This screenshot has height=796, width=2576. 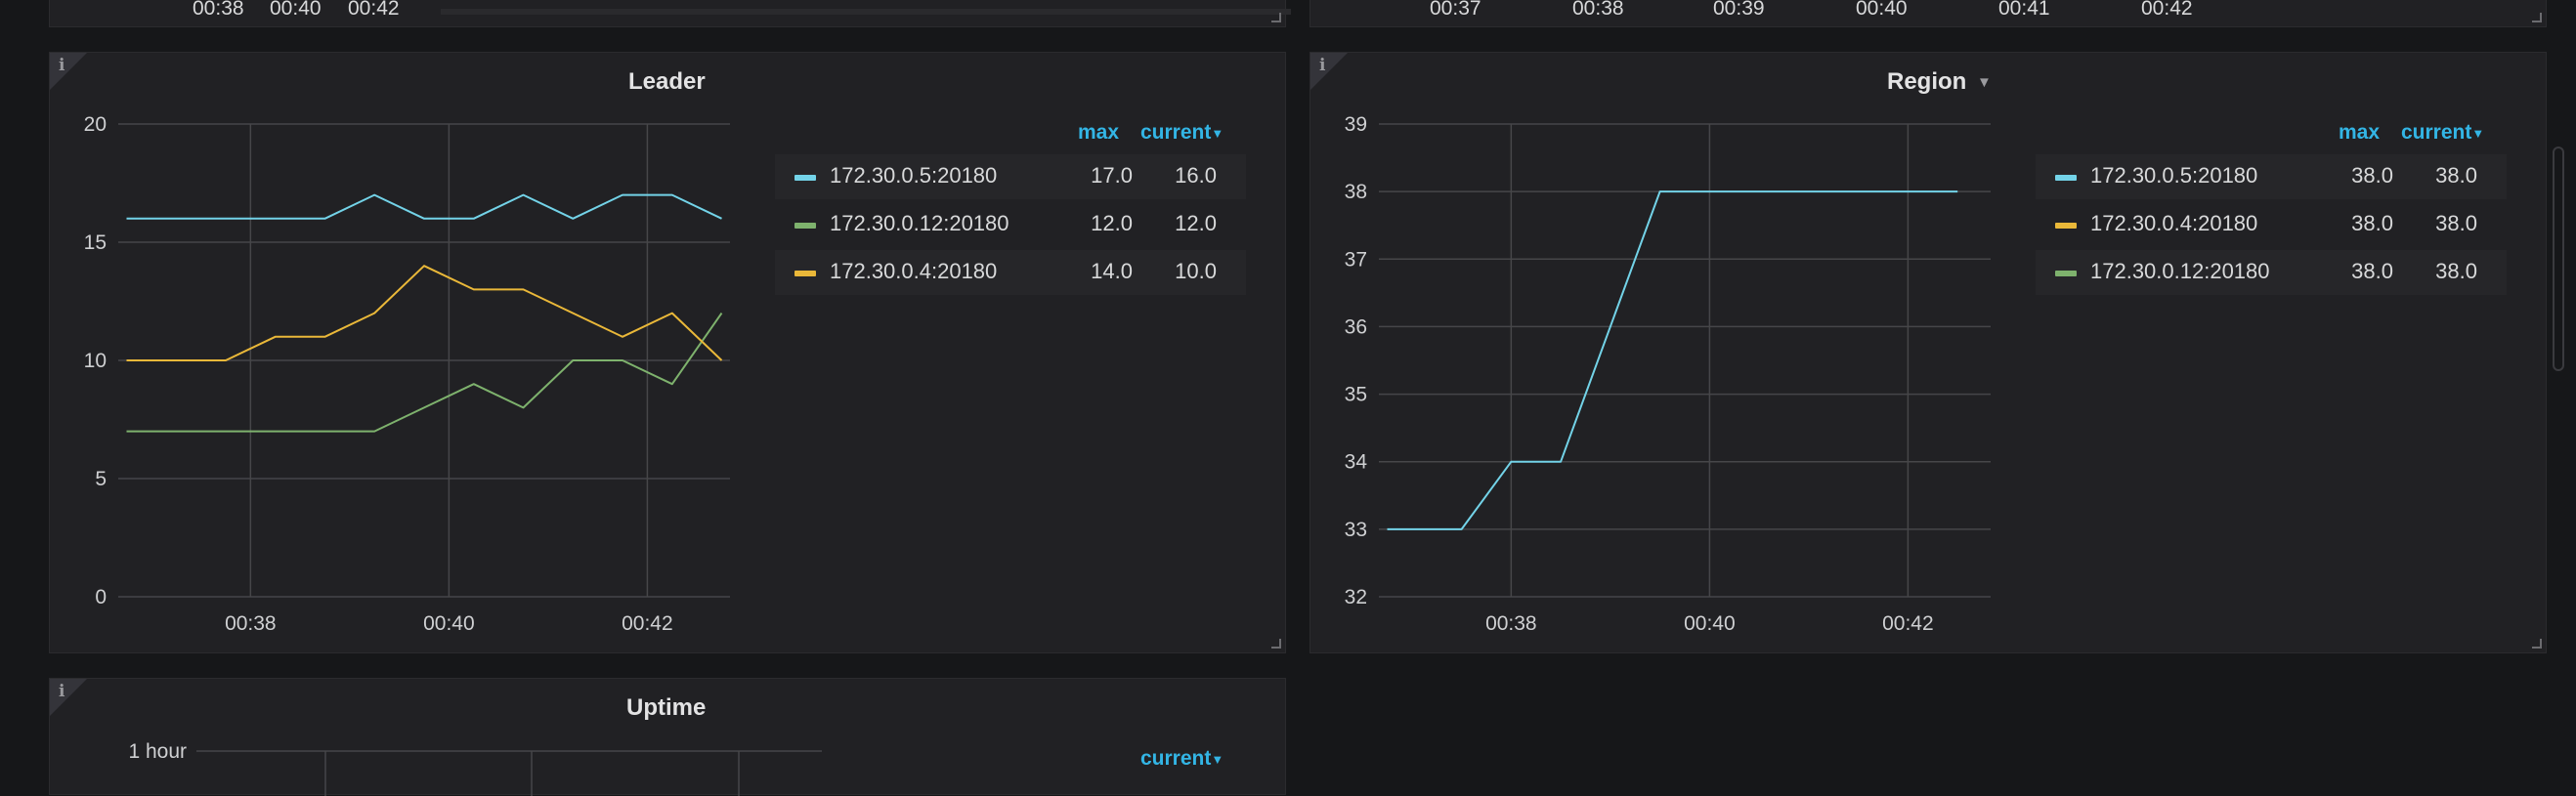 I want to click on page-scrollbar, so click(x=2558, y=259).